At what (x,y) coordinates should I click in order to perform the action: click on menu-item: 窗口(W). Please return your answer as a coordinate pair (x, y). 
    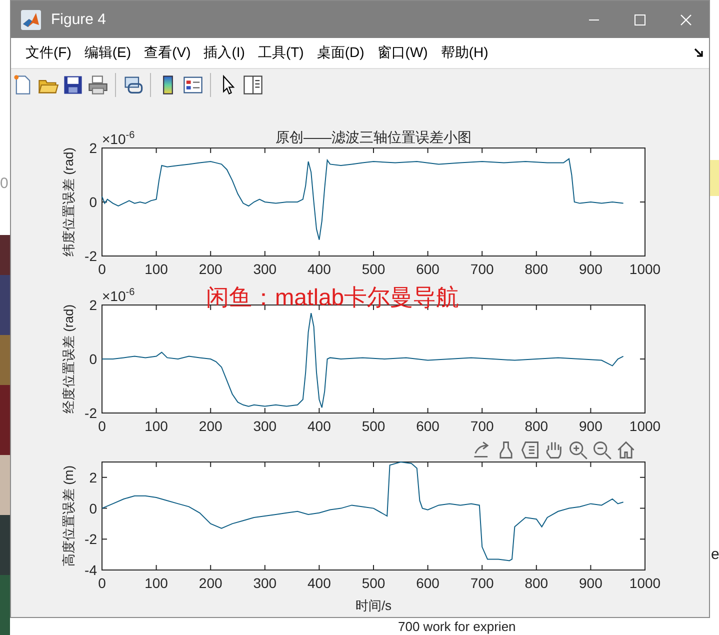
    Looking at the image, I should click on (402, 53).